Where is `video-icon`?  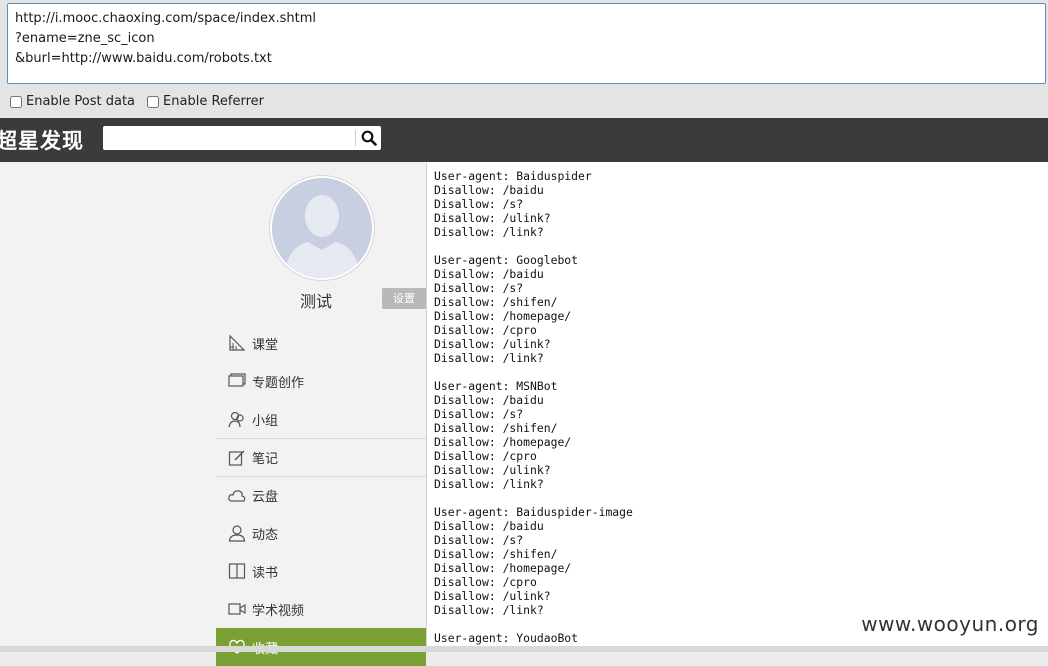
video-icon is located at coordinates (237, 609).